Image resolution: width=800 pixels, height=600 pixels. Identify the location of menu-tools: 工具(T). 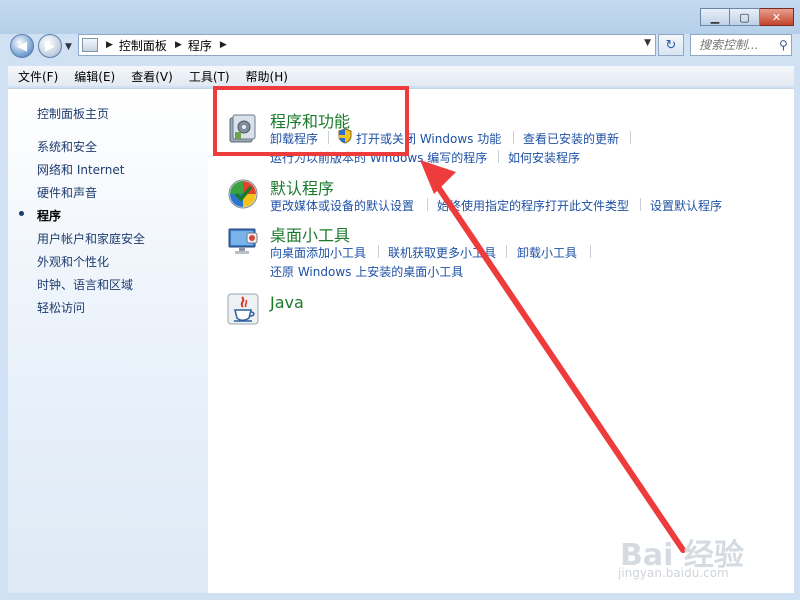
(207, 76).